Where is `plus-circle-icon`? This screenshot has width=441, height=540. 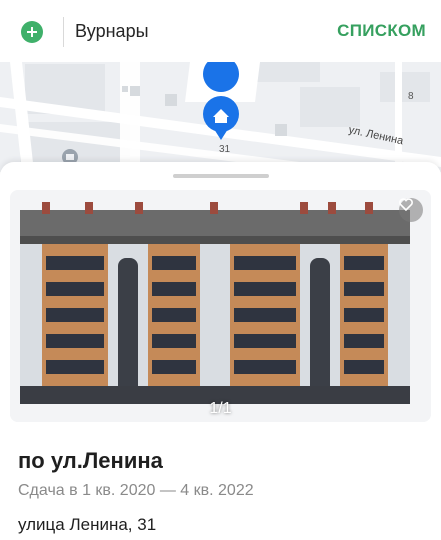
plus-circle-icon is located at coordinates (32, 32).